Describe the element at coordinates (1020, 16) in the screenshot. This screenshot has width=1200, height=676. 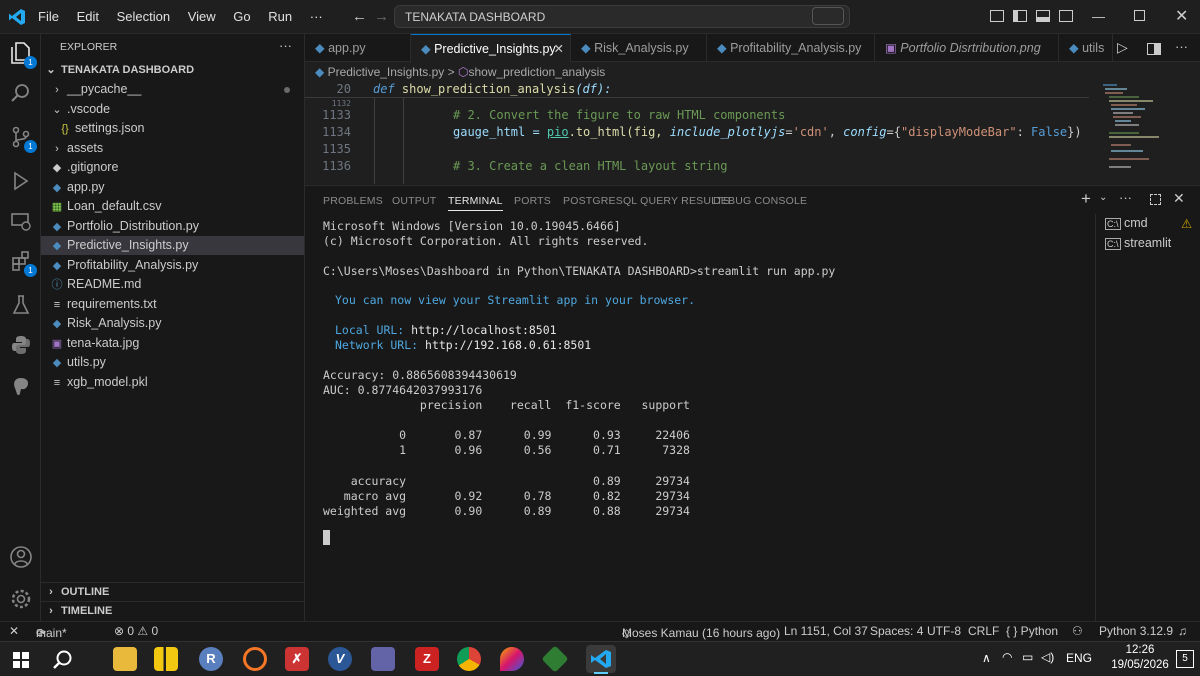
I see `toggle-sidebar-icon` at that location.